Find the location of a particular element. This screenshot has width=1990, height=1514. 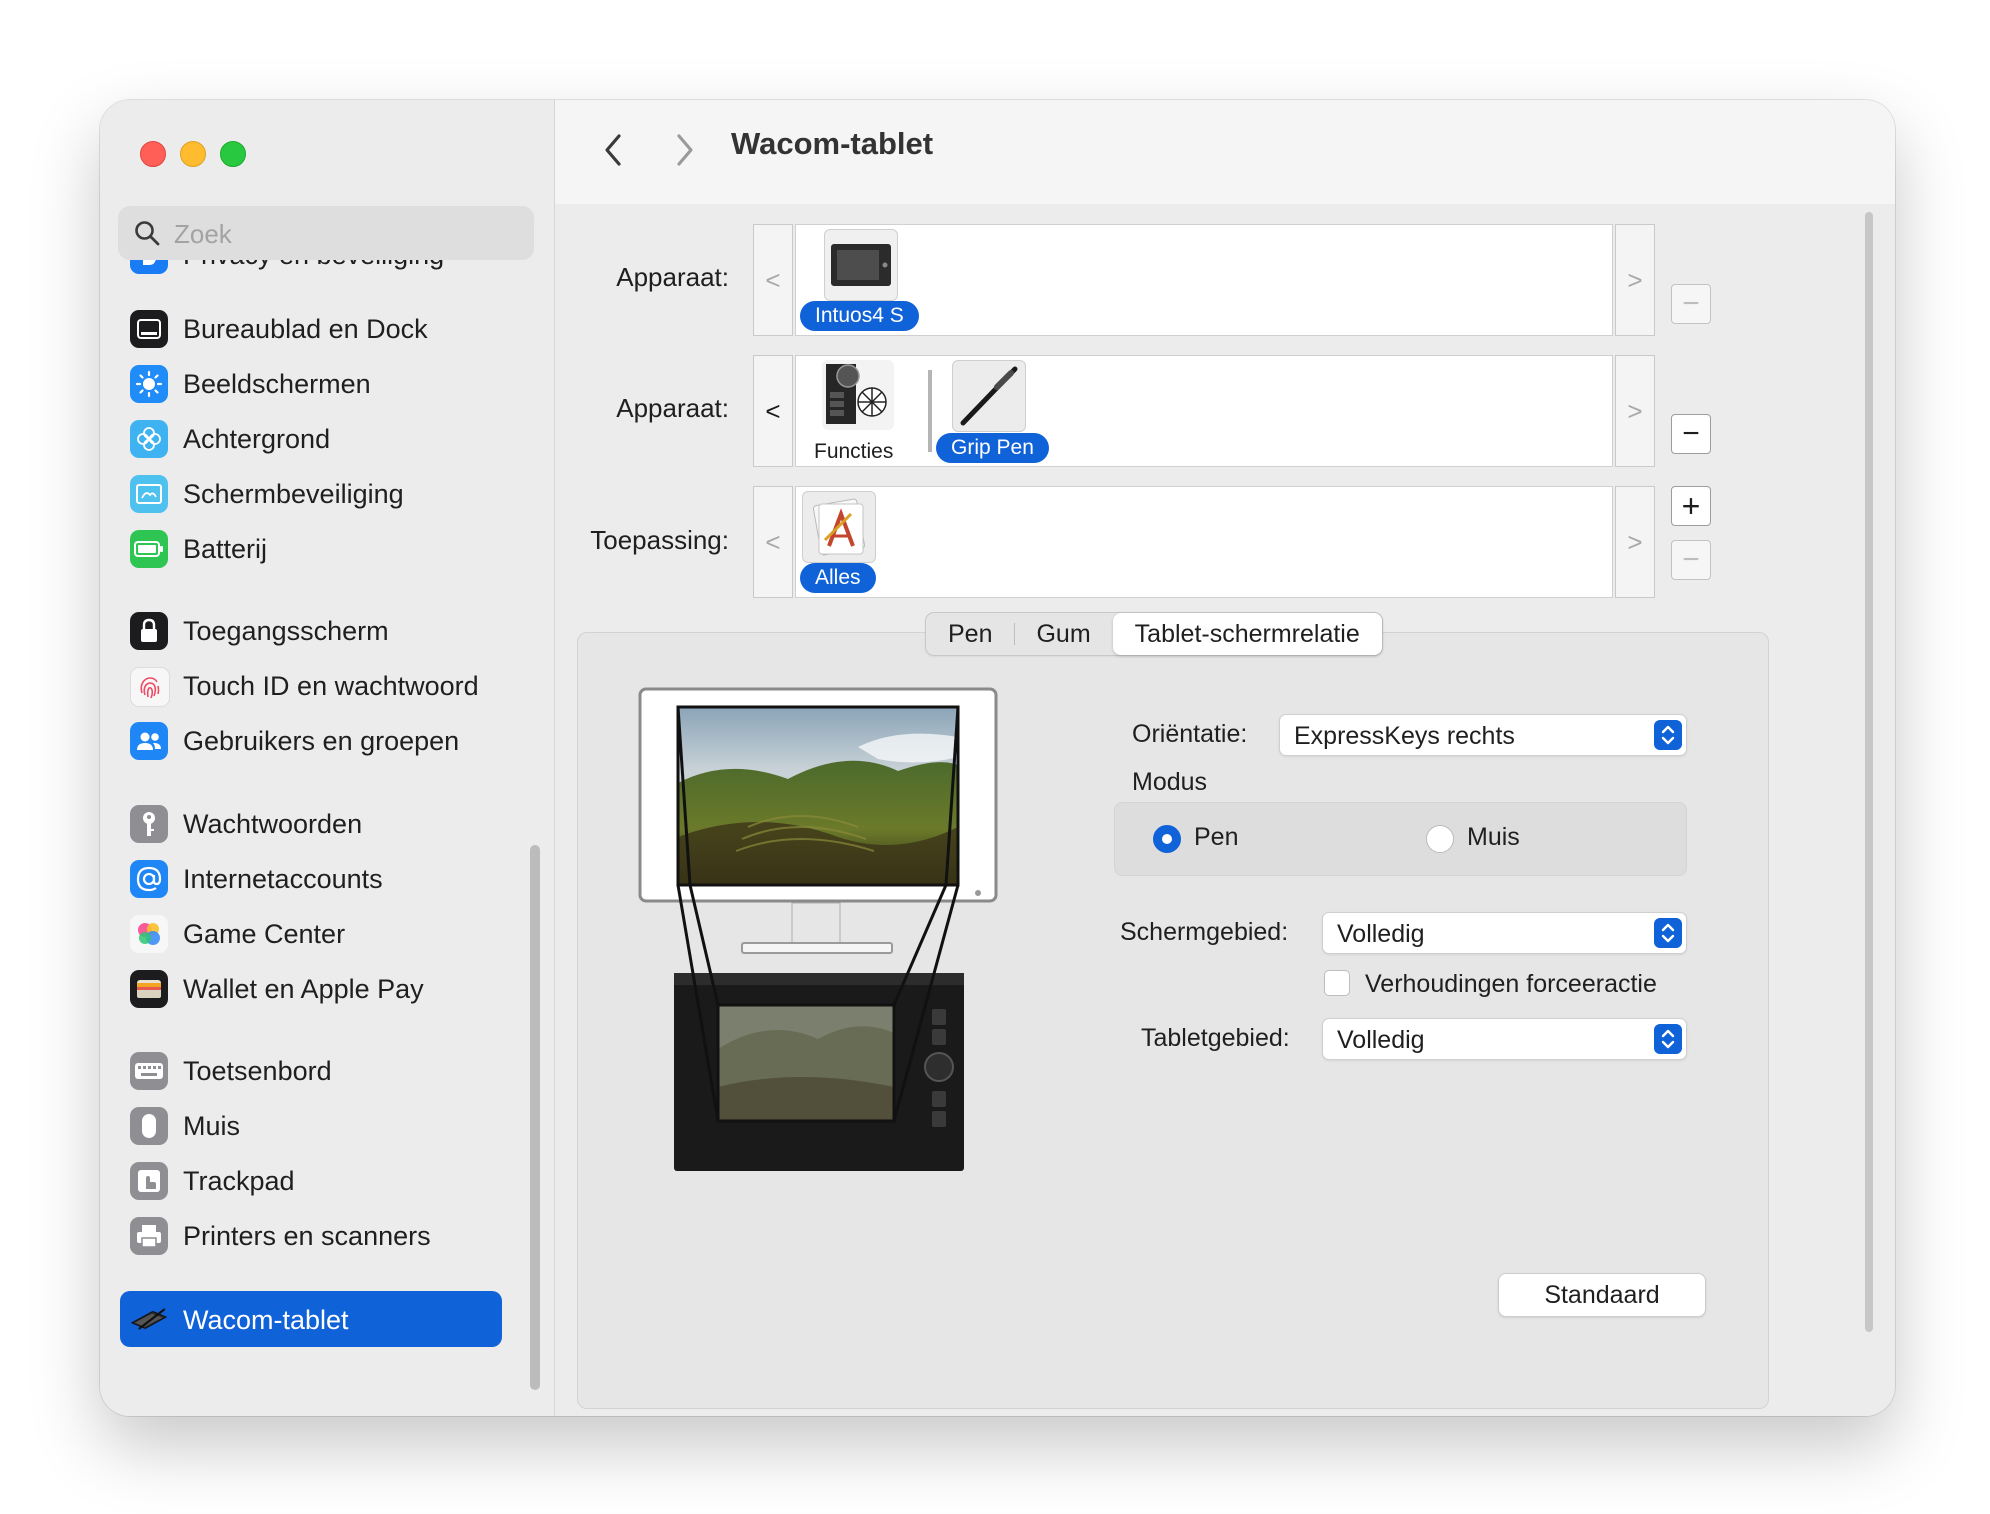

forward-chevron-icon is located at coordinates (684, 150).